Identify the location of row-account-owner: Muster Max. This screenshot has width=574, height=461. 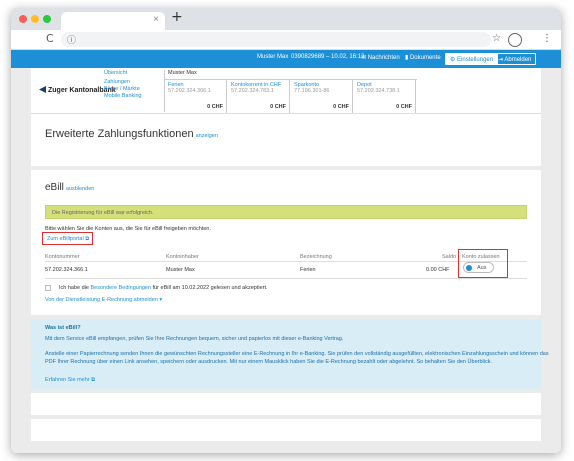
(180, 270).